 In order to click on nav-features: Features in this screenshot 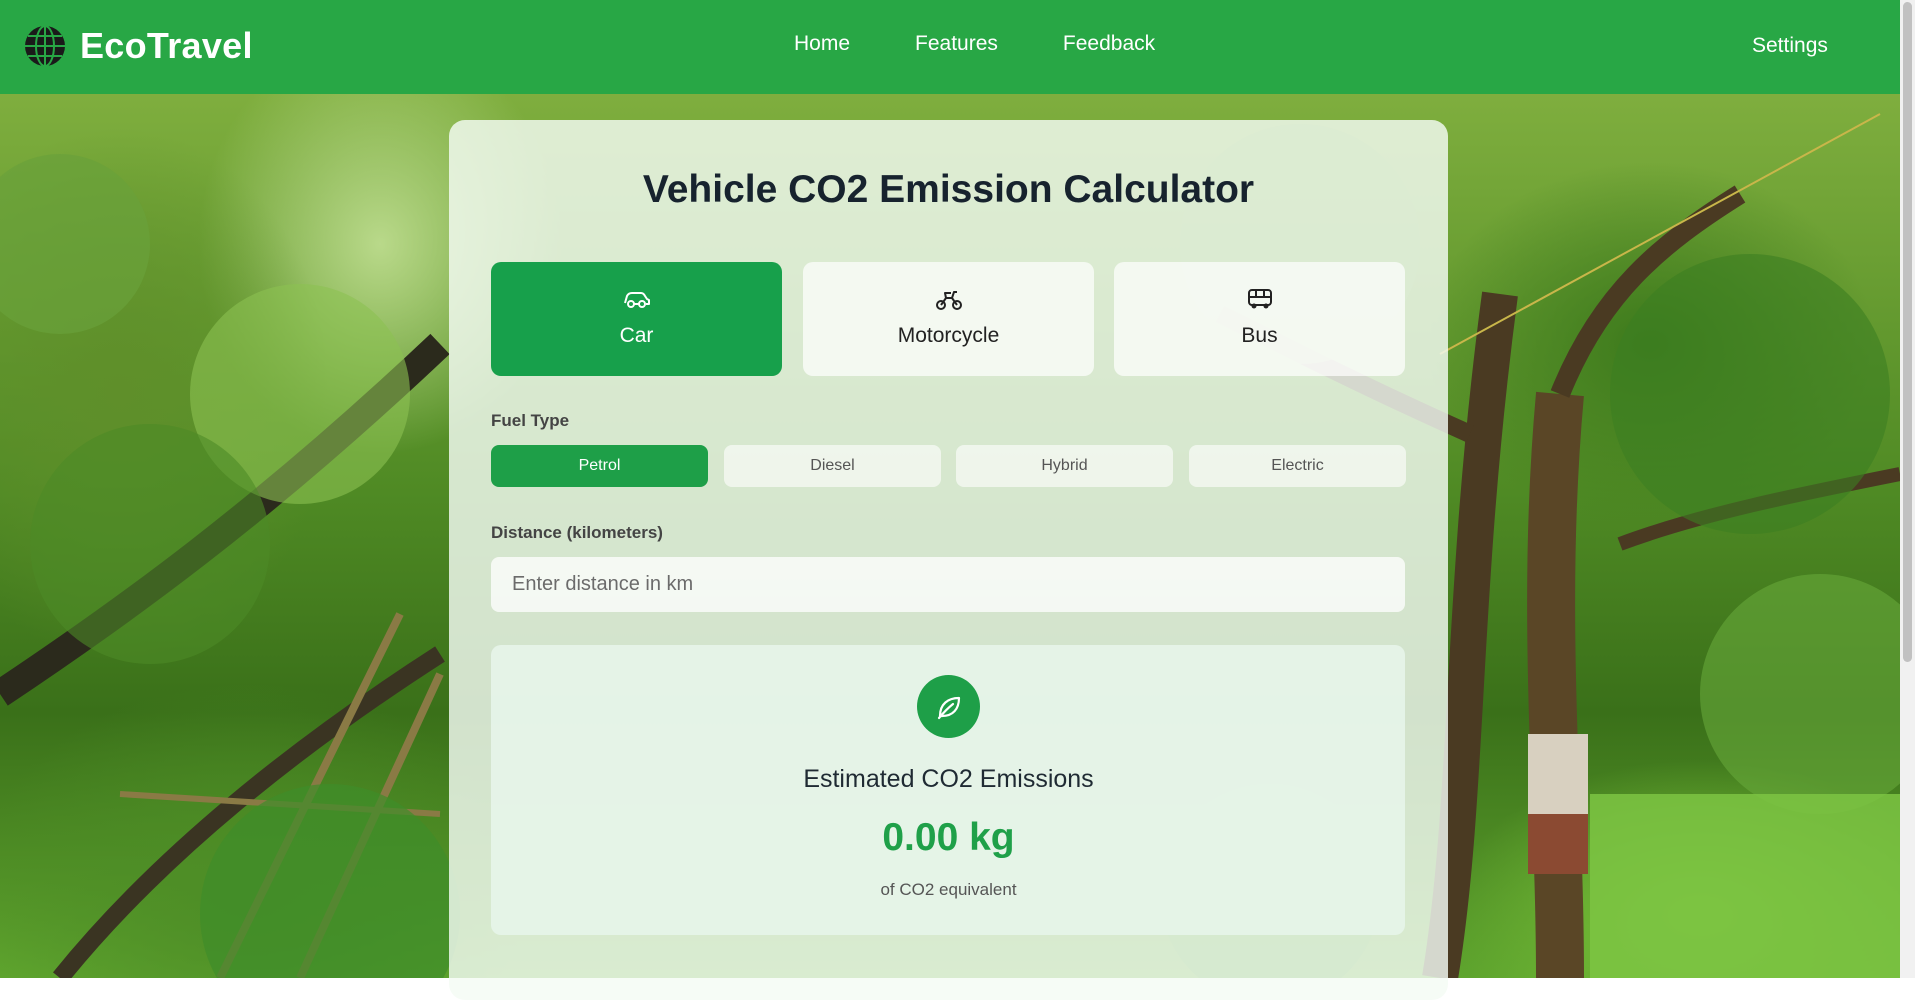, I will do `click(956, 44)`.